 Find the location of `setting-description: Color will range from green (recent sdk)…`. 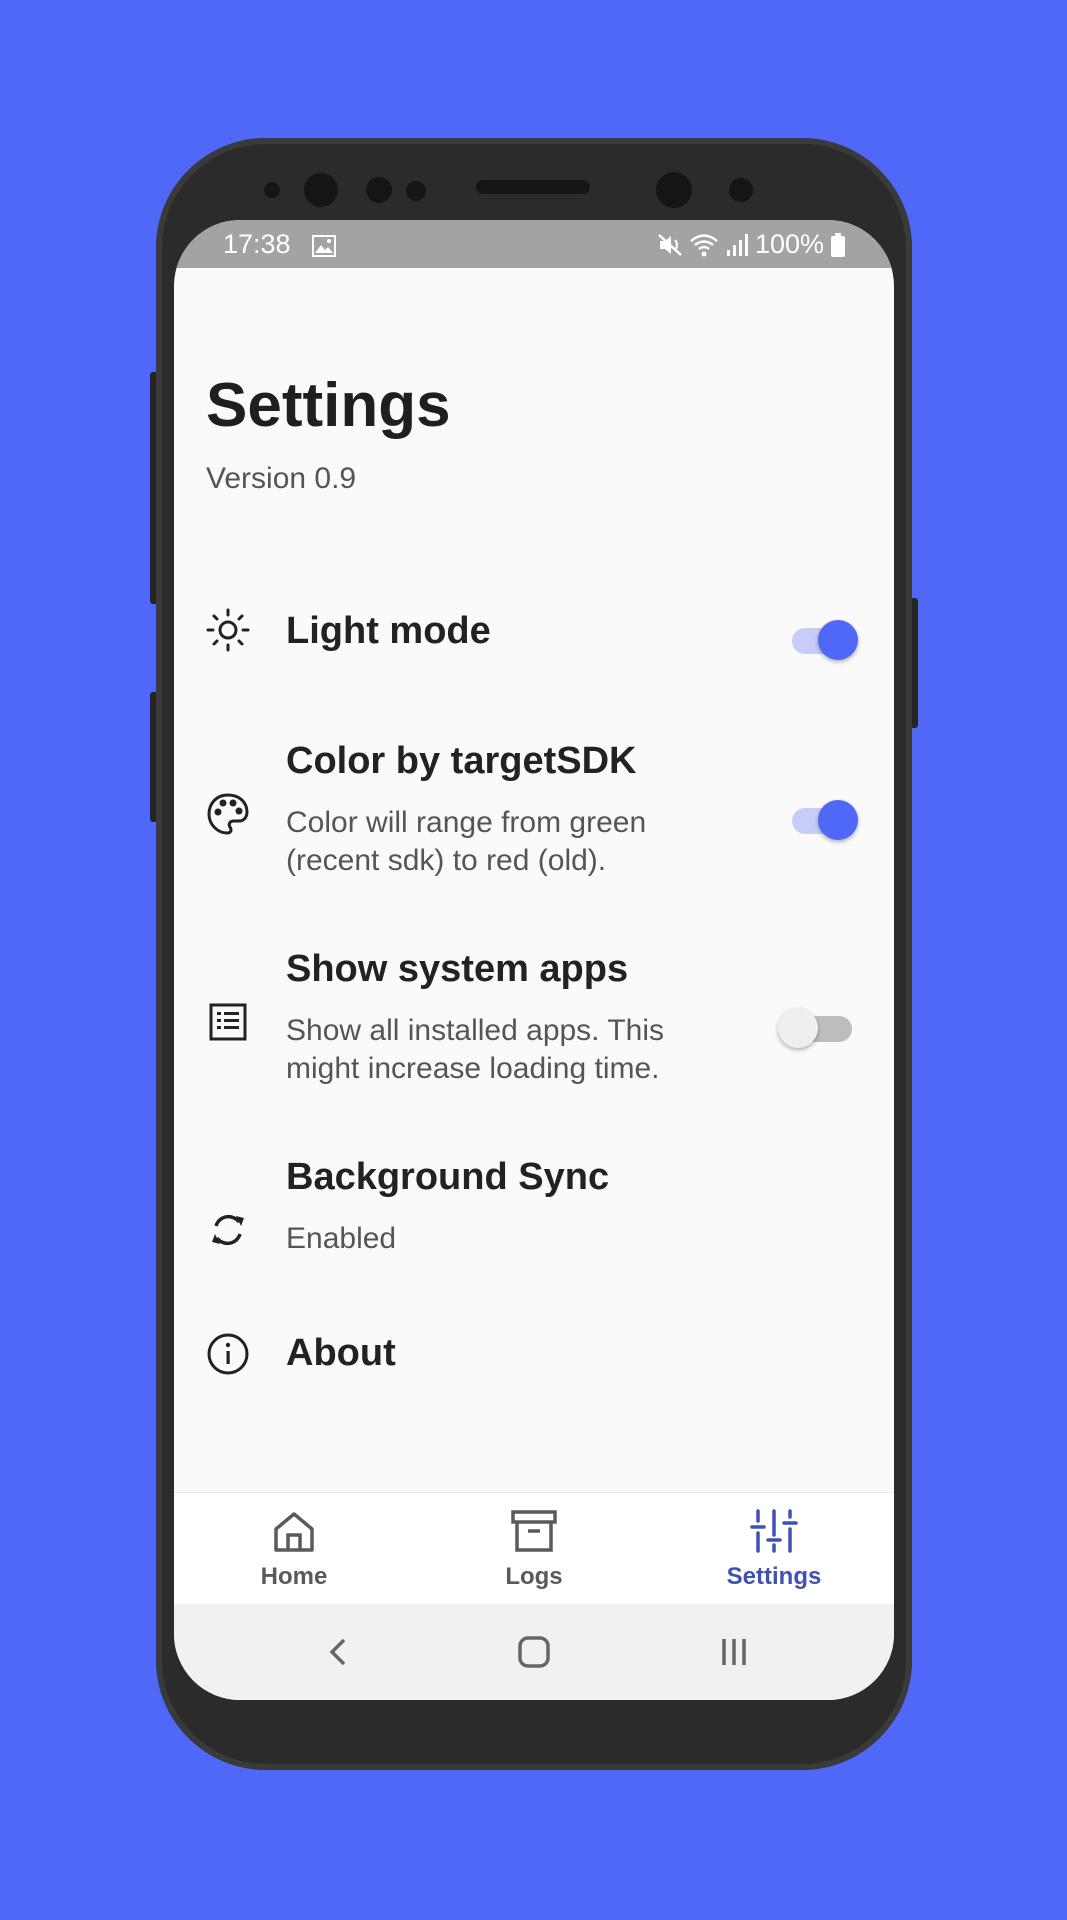

setting-description: Color will range from green (recent sdk)… is located at coordinates (466, 841).